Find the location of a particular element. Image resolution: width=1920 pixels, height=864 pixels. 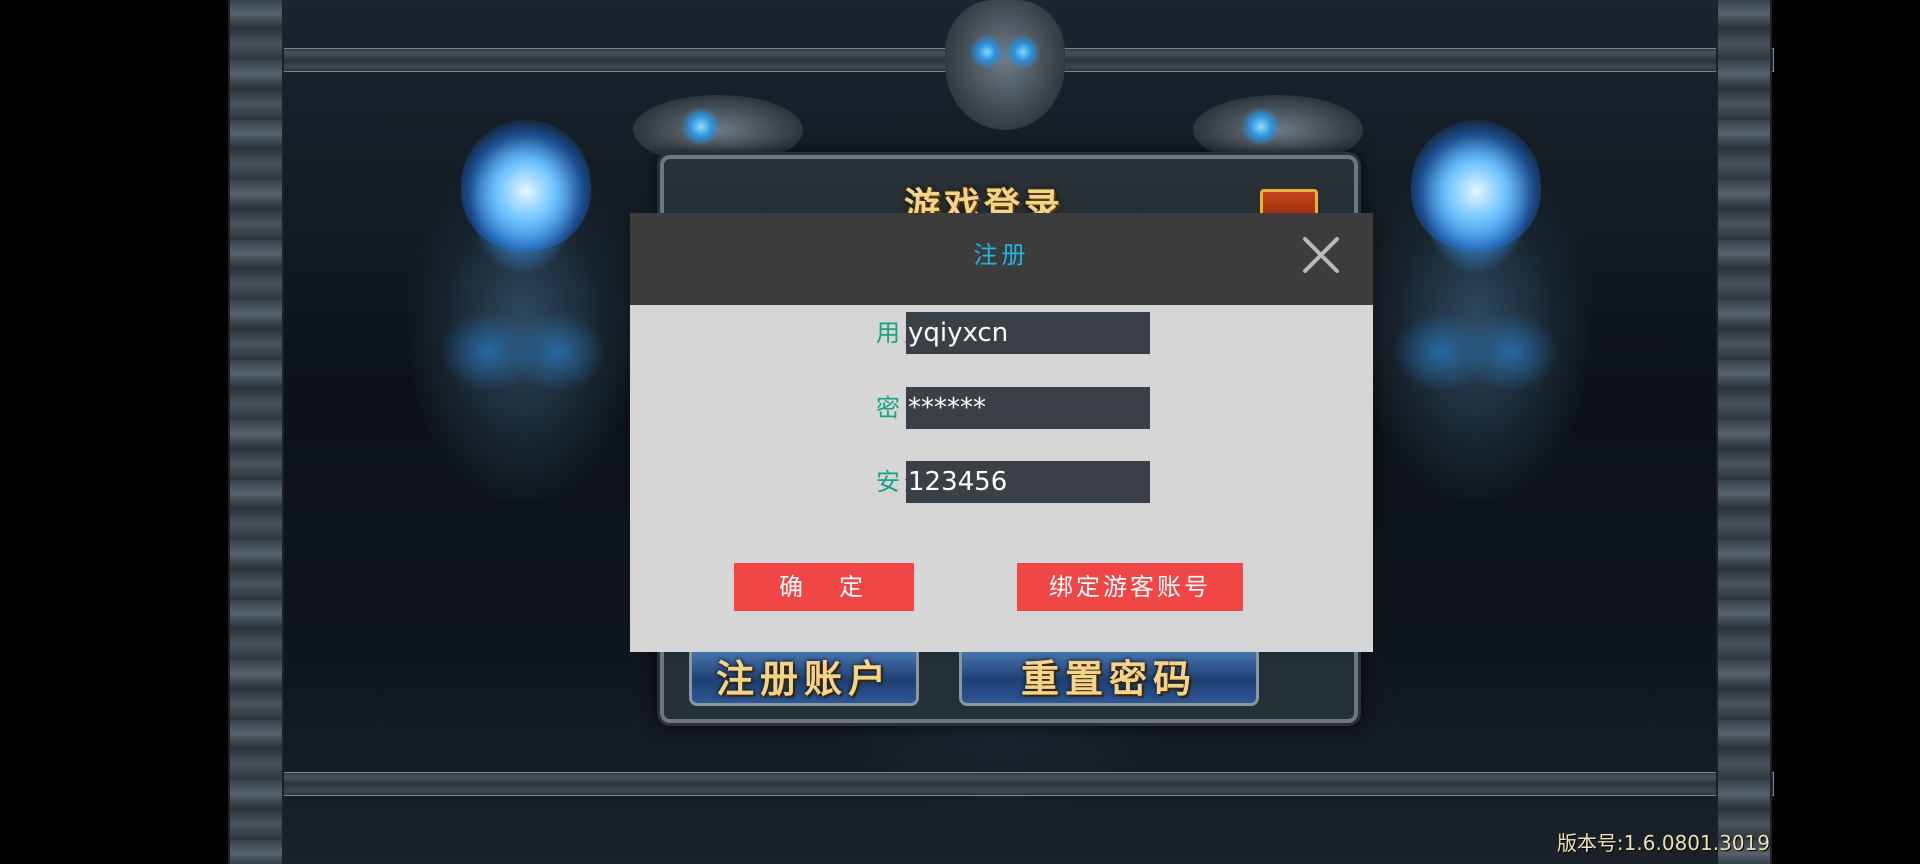

right-blue-flame is located at coordinates (1476, 185).